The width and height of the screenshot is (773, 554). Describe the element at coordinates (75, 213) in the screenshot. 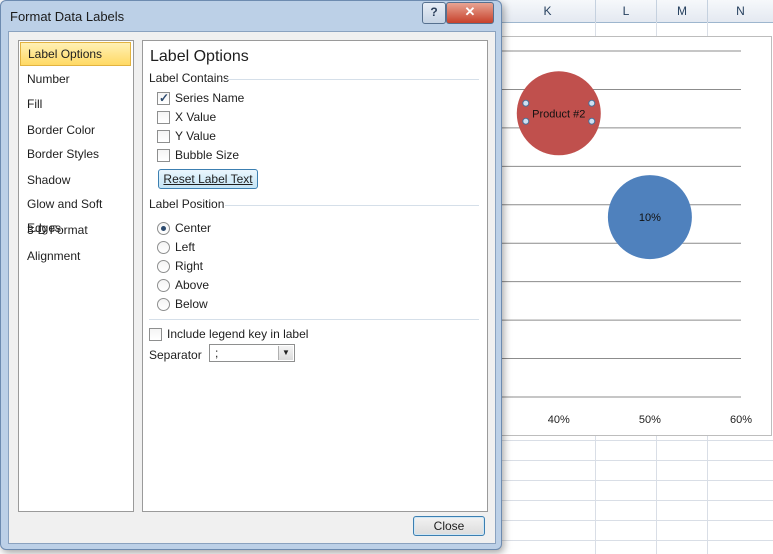

I see `category-glow-soft-edges: Glow and Soft Edges` at that location.